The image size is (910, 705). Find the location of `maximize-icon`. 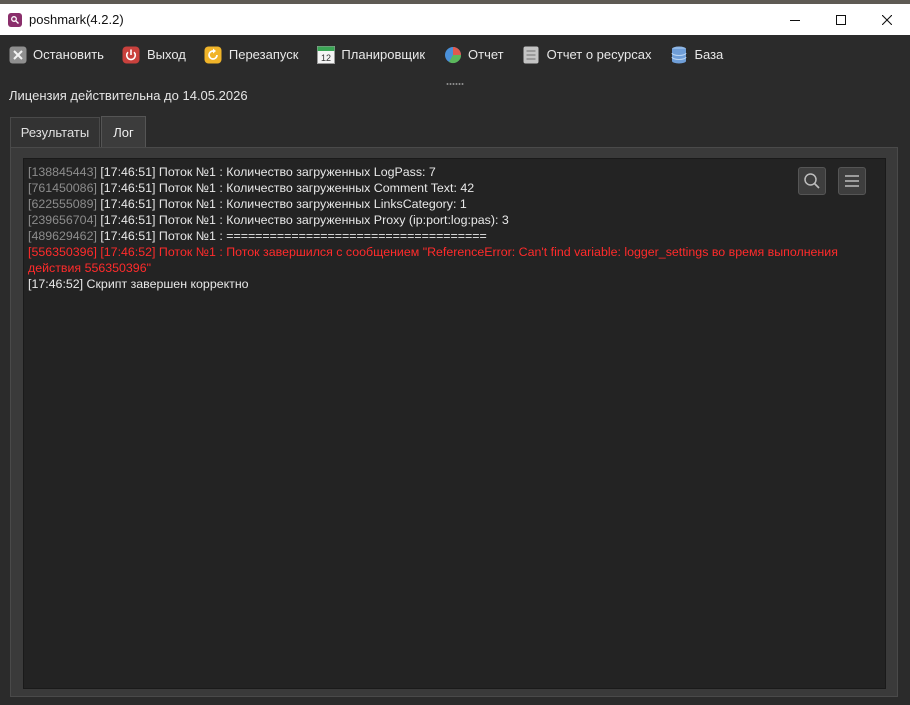

maximize-icon is located at coordinates (841, 19).